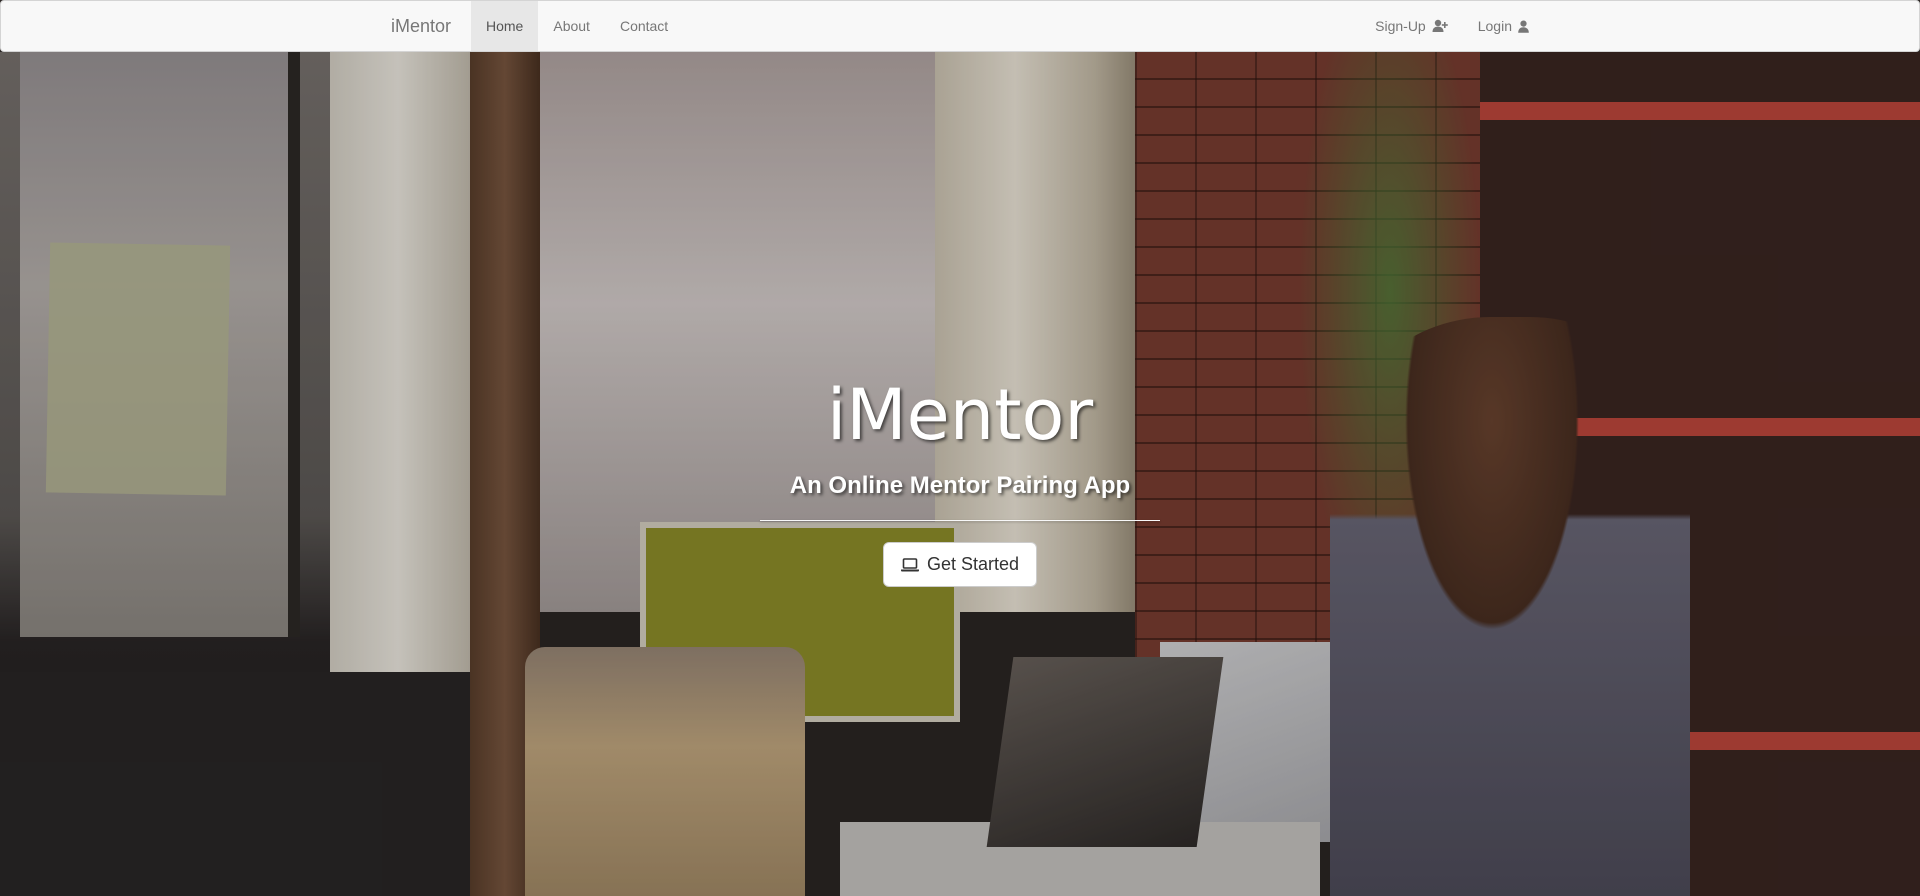  I want to click on hero-divider, so click(960, 520).